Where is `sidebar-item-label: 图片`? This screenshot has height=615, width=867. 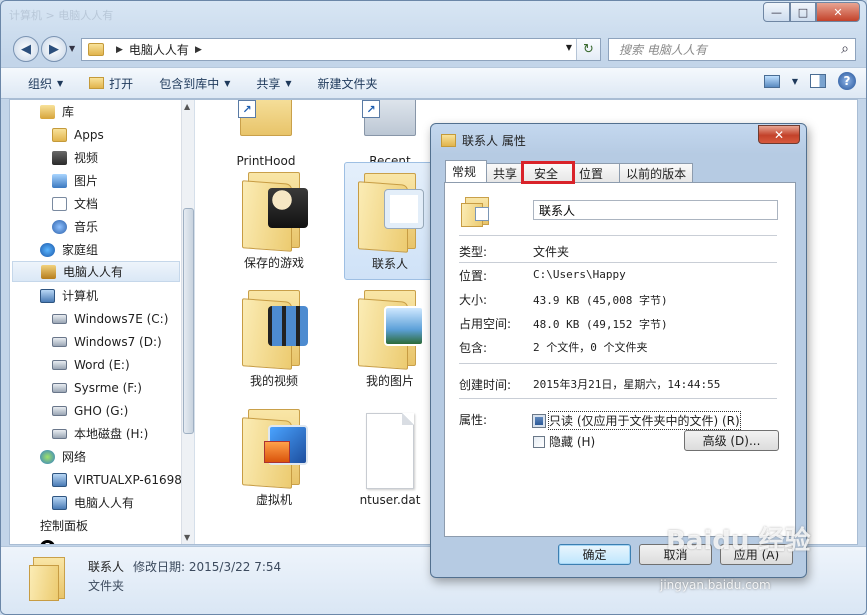
sidebar-item-label: 图片 is located at coordinates (86, 181).